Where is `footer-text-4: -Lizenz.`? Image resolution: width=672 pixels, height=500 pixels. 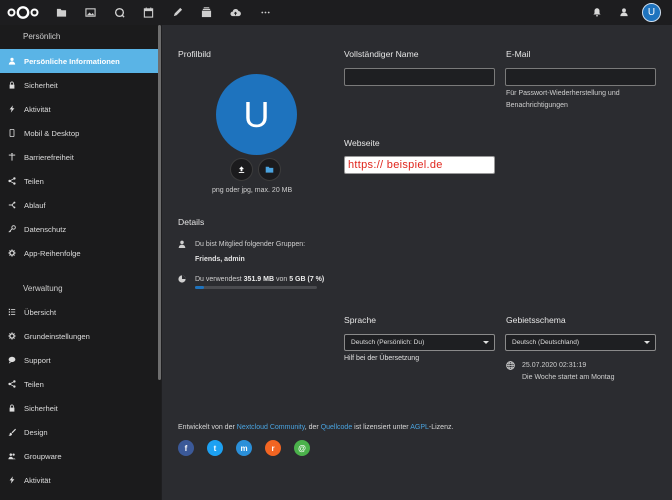
footer-text-4: -Lizenz. is located at coordinates (441, 427).